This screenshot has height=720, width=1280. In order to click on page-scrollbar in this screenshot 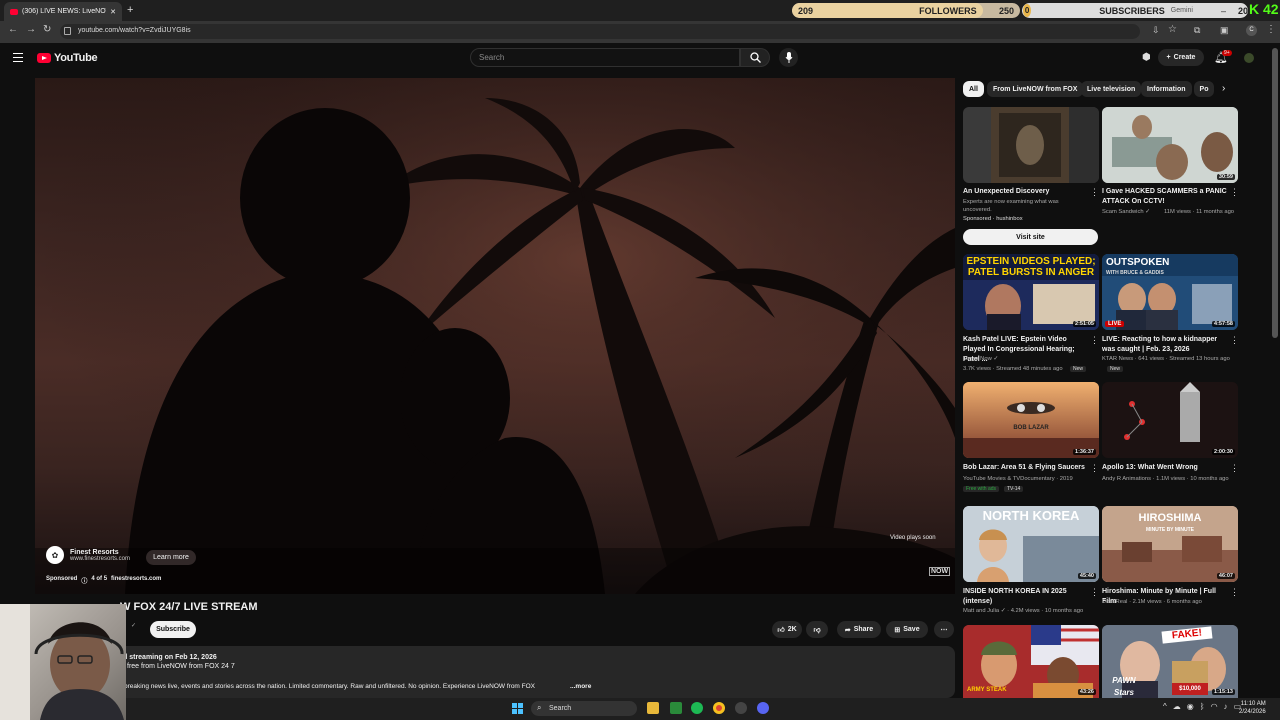, I will do `click(1275, 193)`.